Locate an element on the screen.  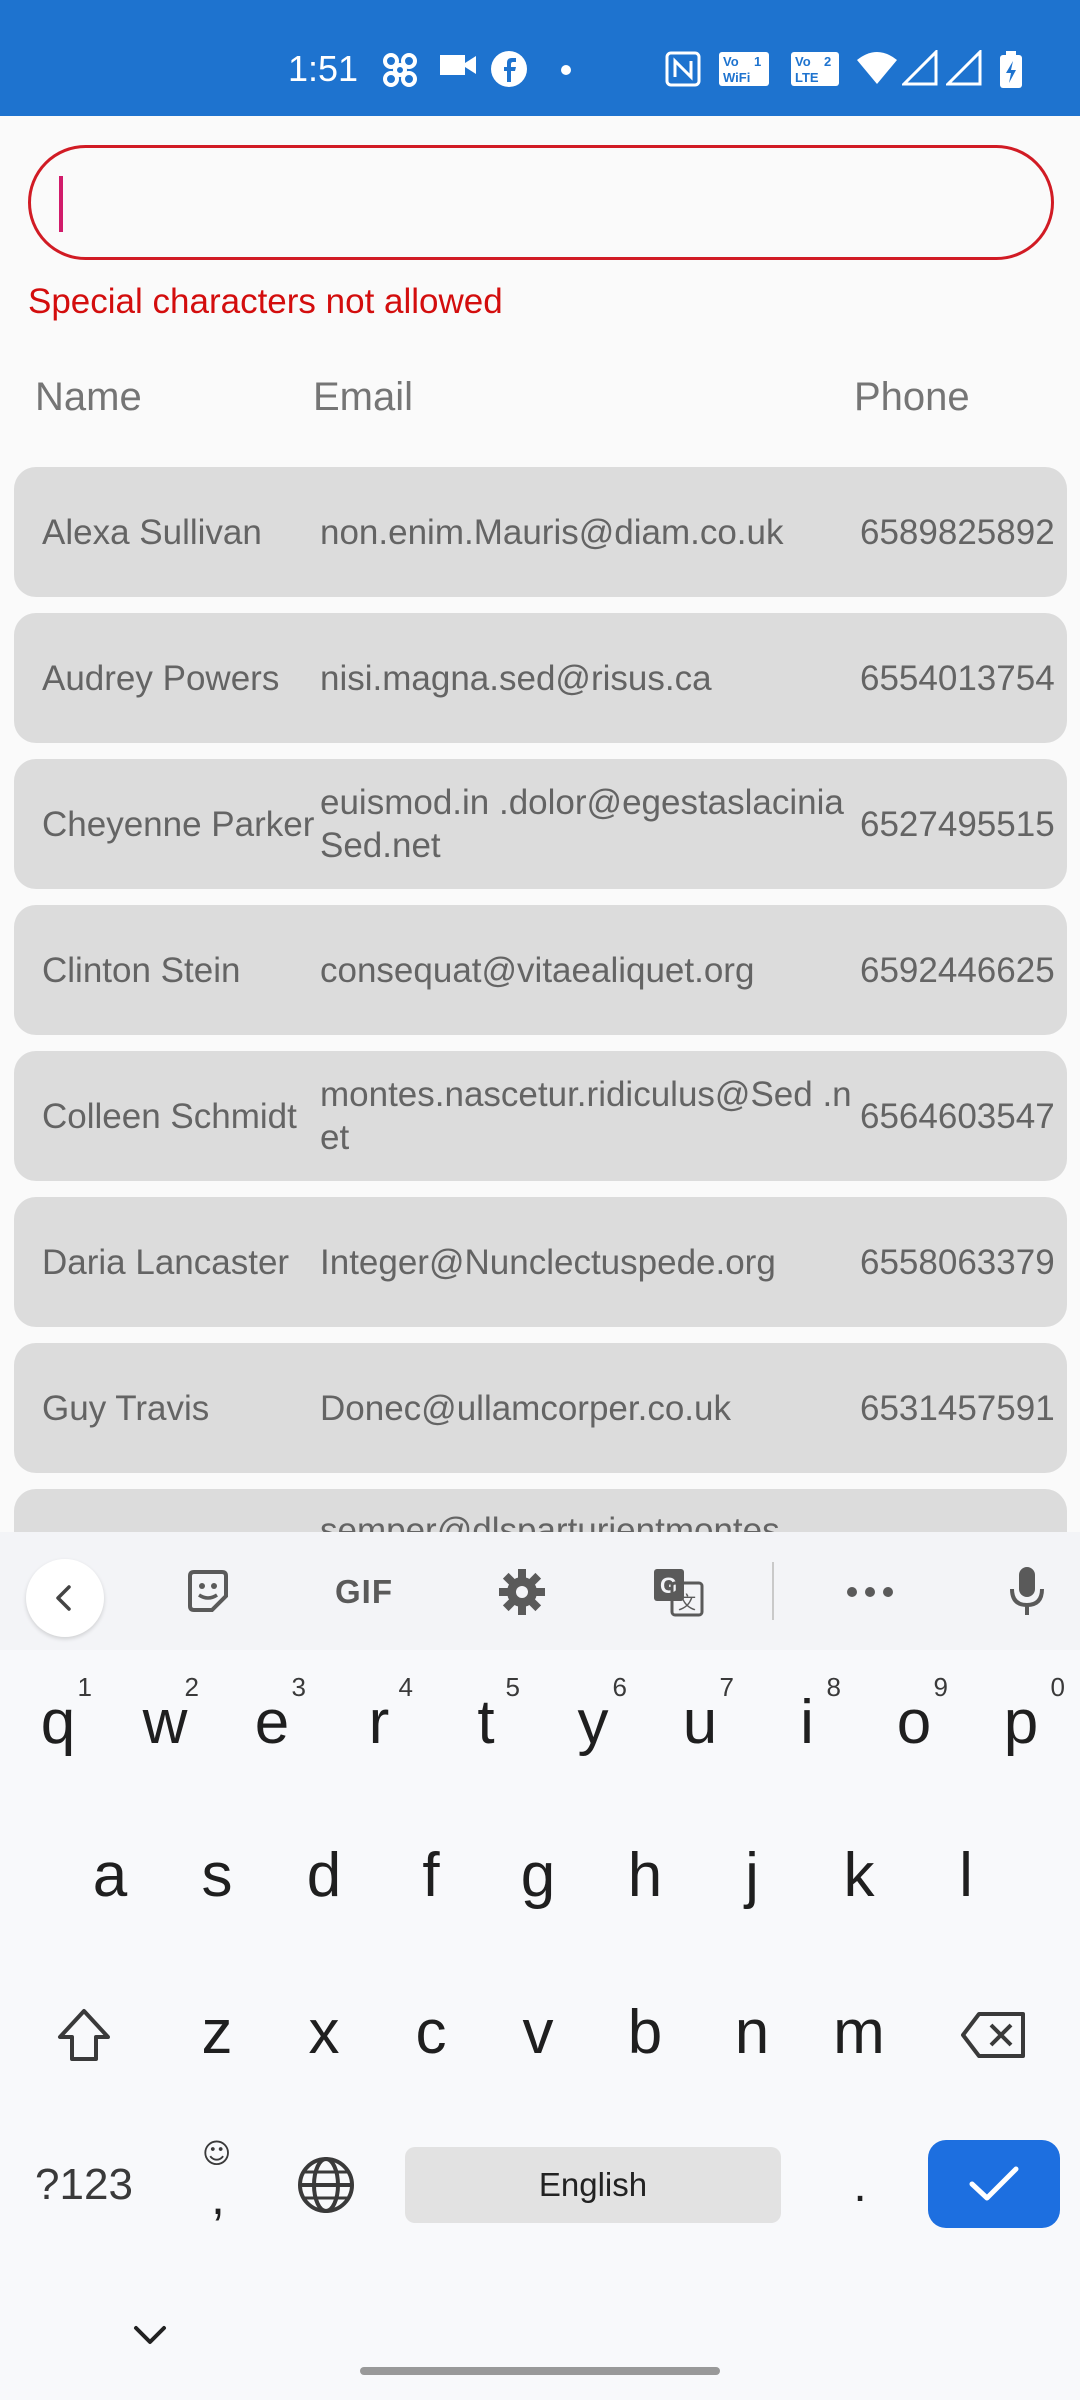
key-label: x is located at coordinates (324, 2032).